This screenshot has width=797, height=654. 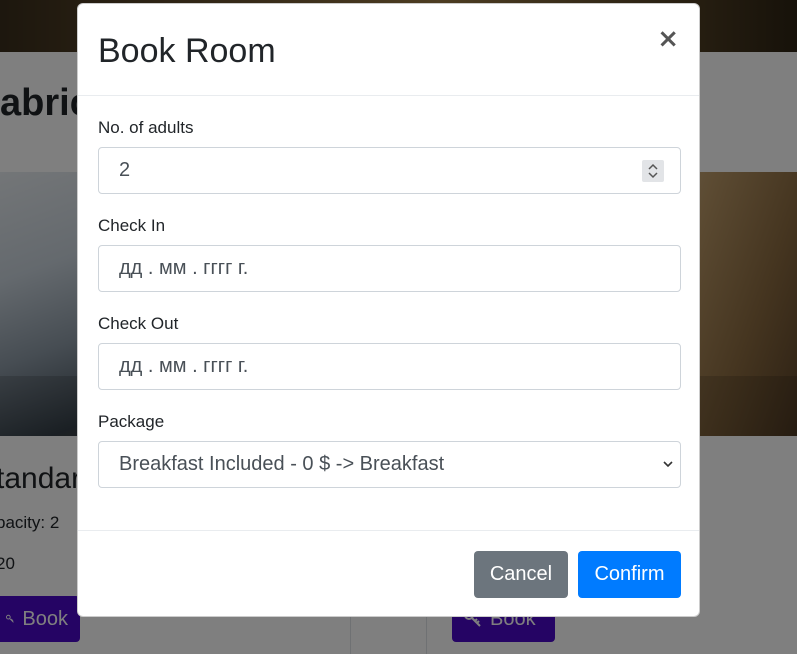 I want to click on confirm-button: Confirm, so click(x=629, y=574).